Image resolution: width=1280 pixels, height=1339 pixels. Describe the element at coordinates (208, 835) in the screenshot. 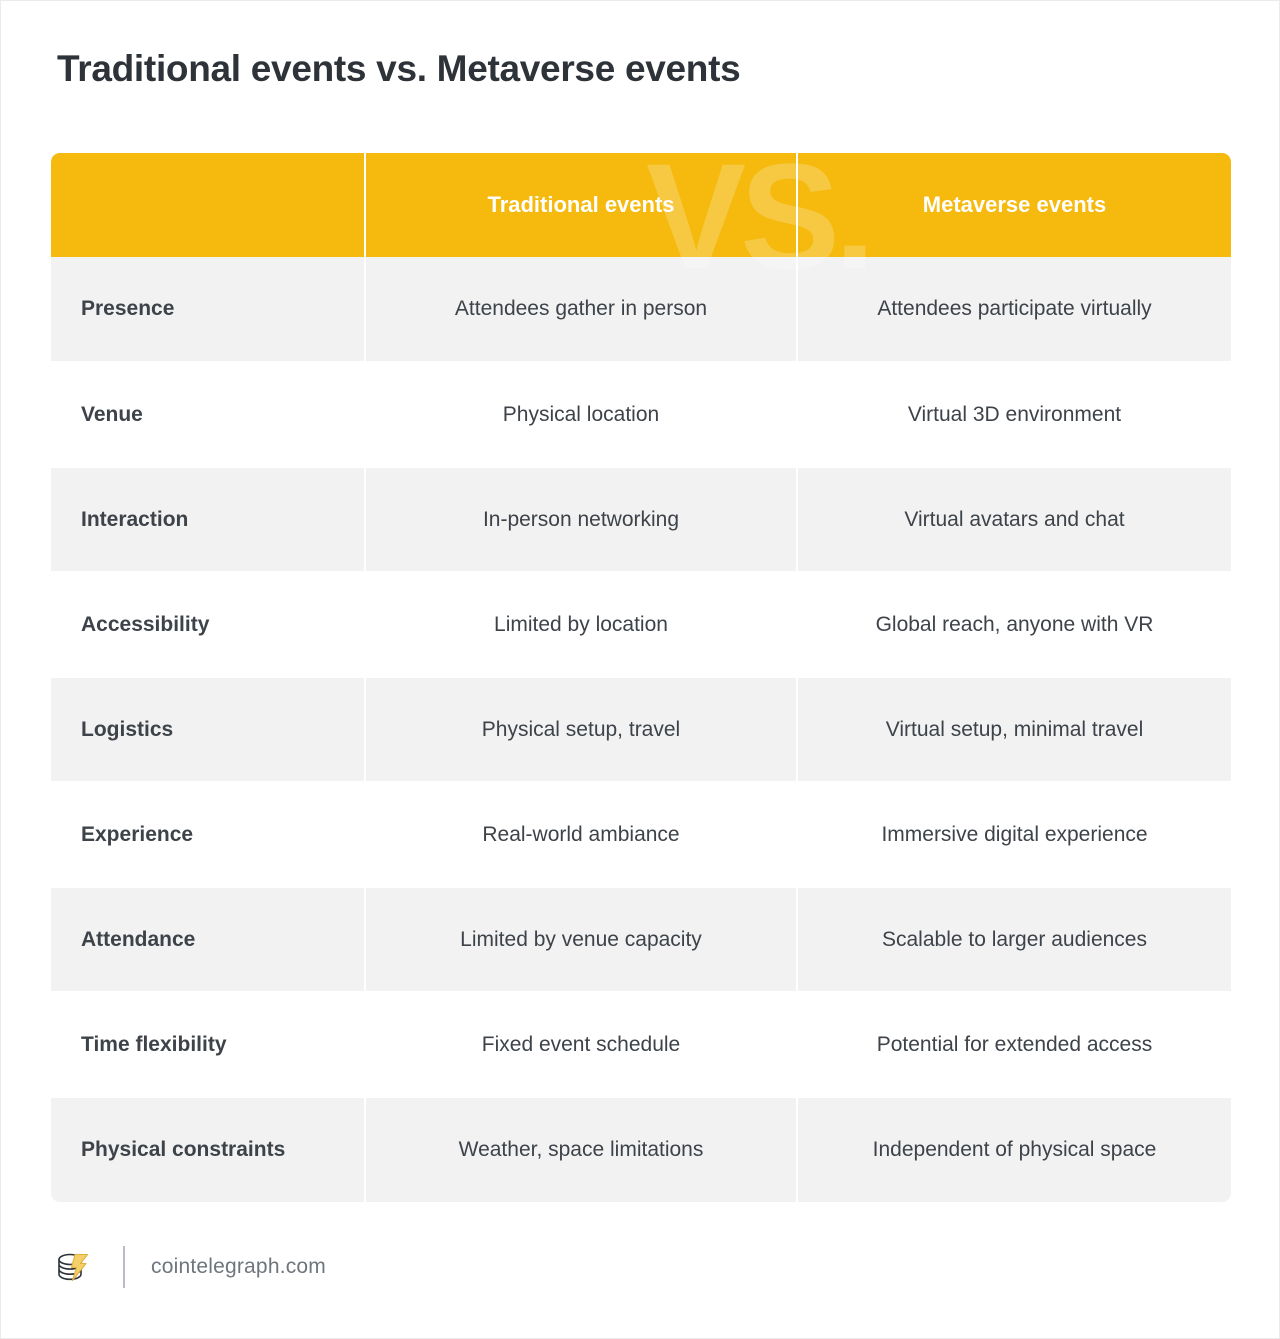

I see `row-label: Experience` at that location.